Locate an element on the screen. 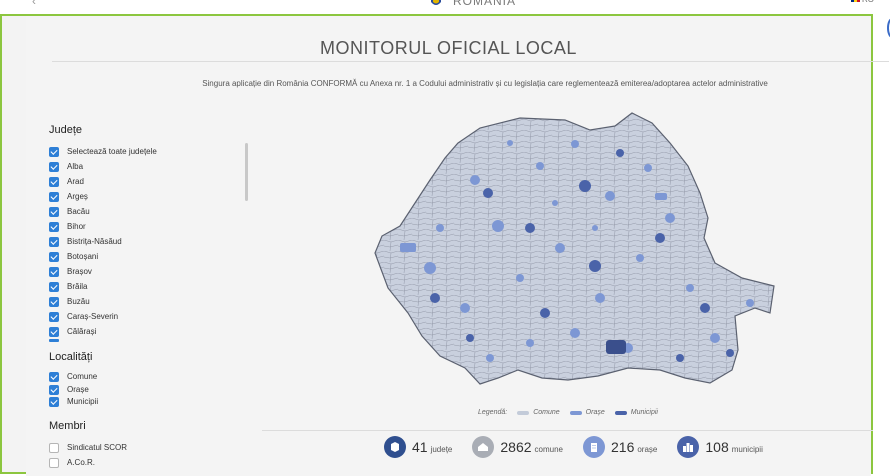 The image size is (890, 476). judet-option-label: Bihor is located at coordinates (76, 226).